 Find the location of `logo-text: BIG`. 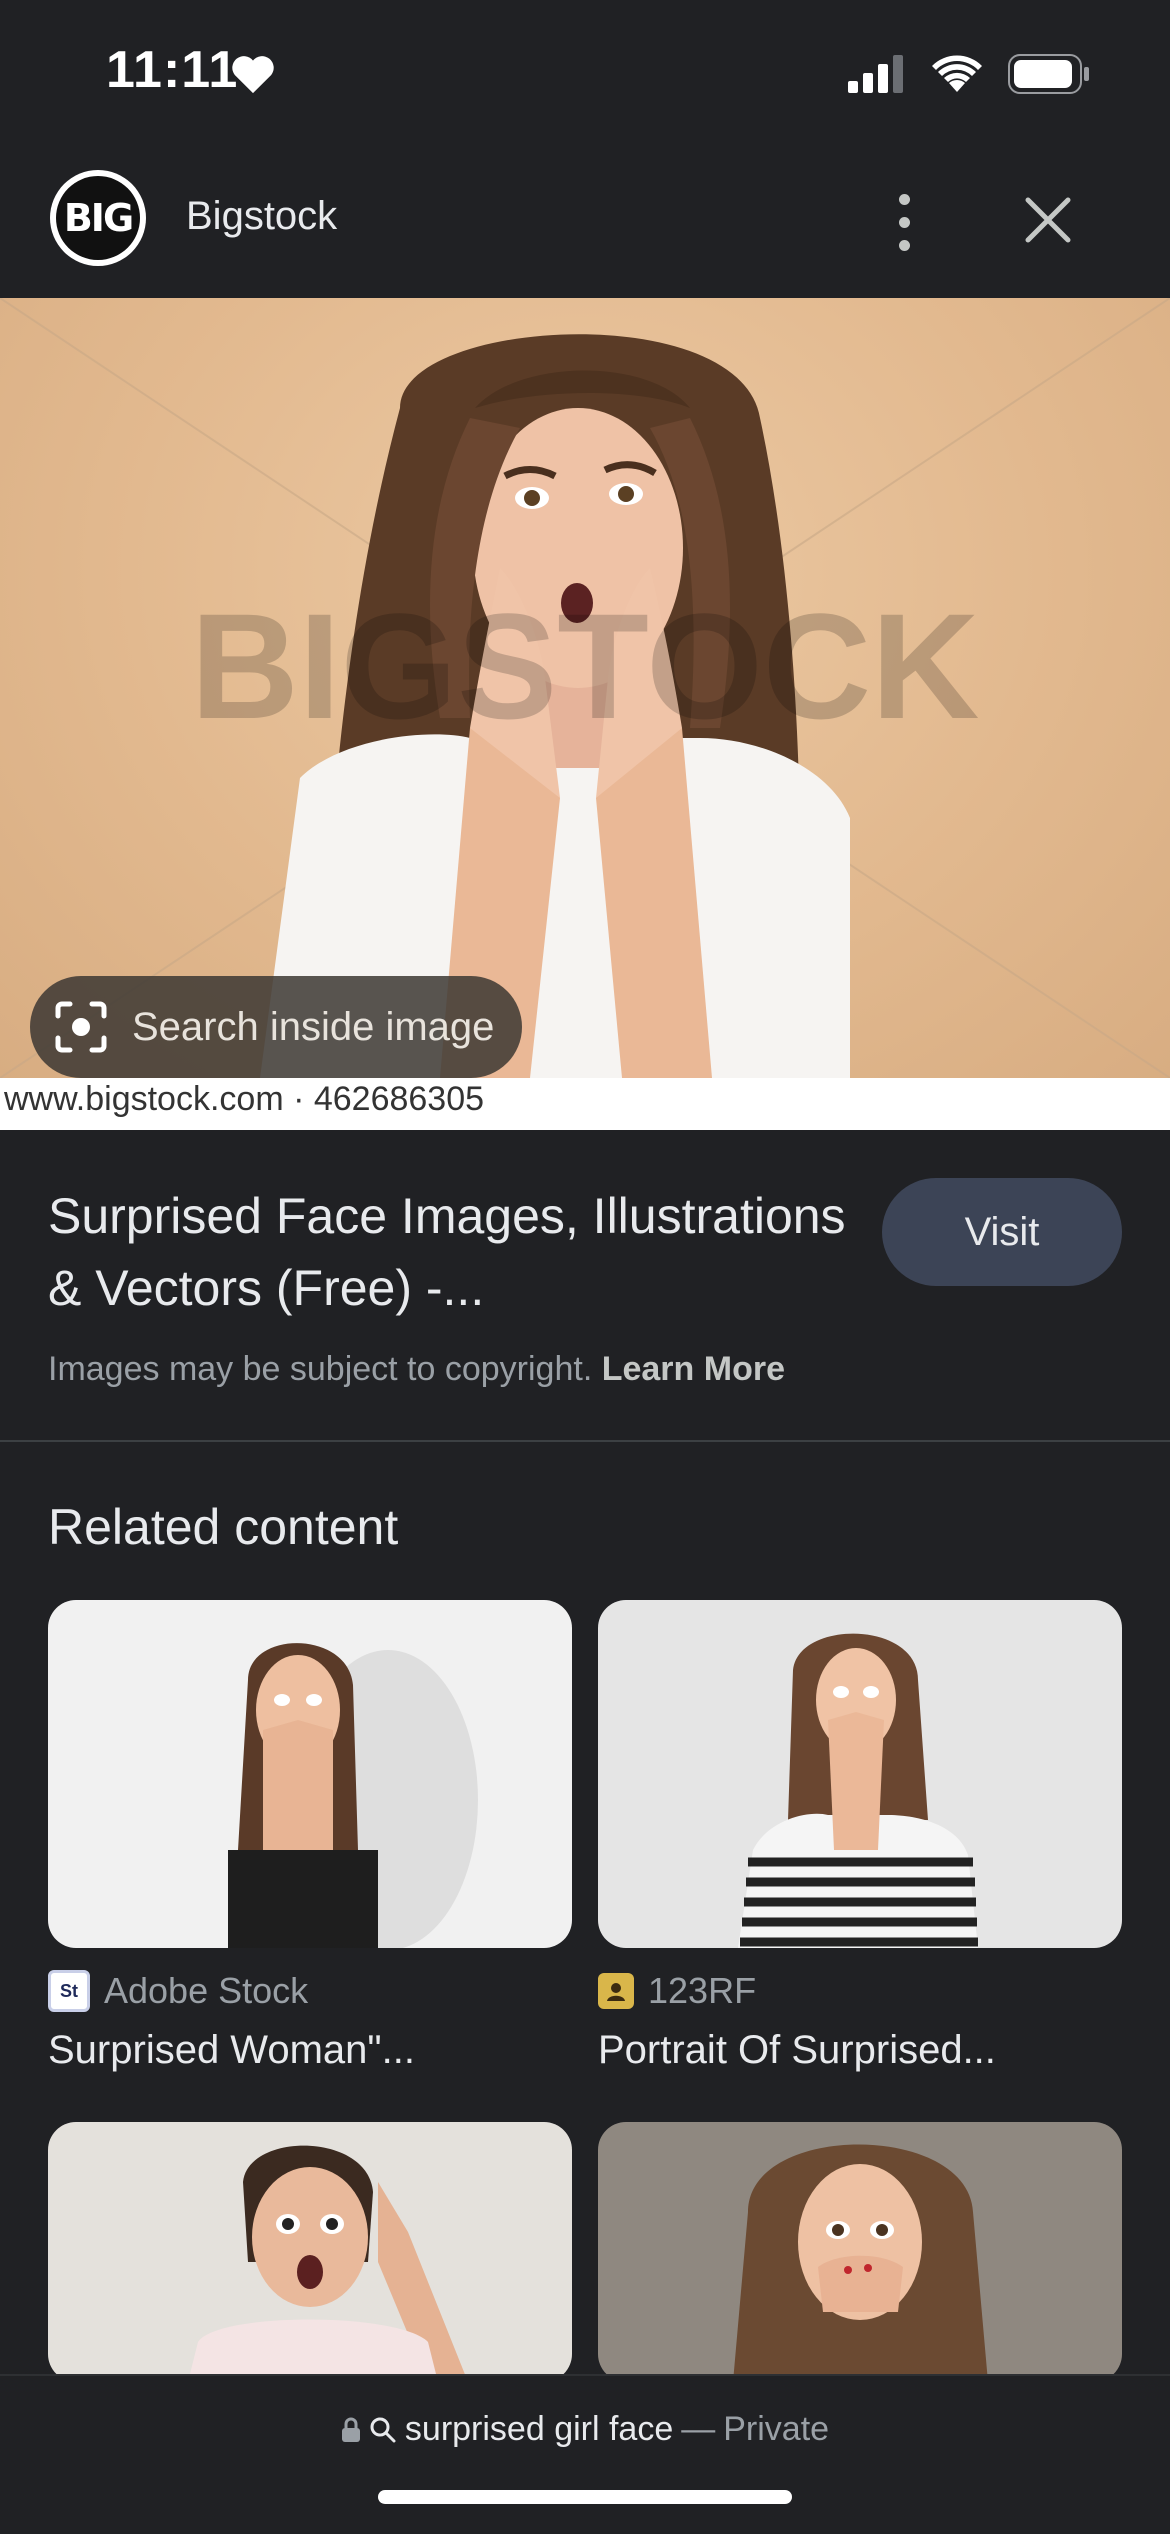

logo-text: BIG is located at coordinates (98, 218).